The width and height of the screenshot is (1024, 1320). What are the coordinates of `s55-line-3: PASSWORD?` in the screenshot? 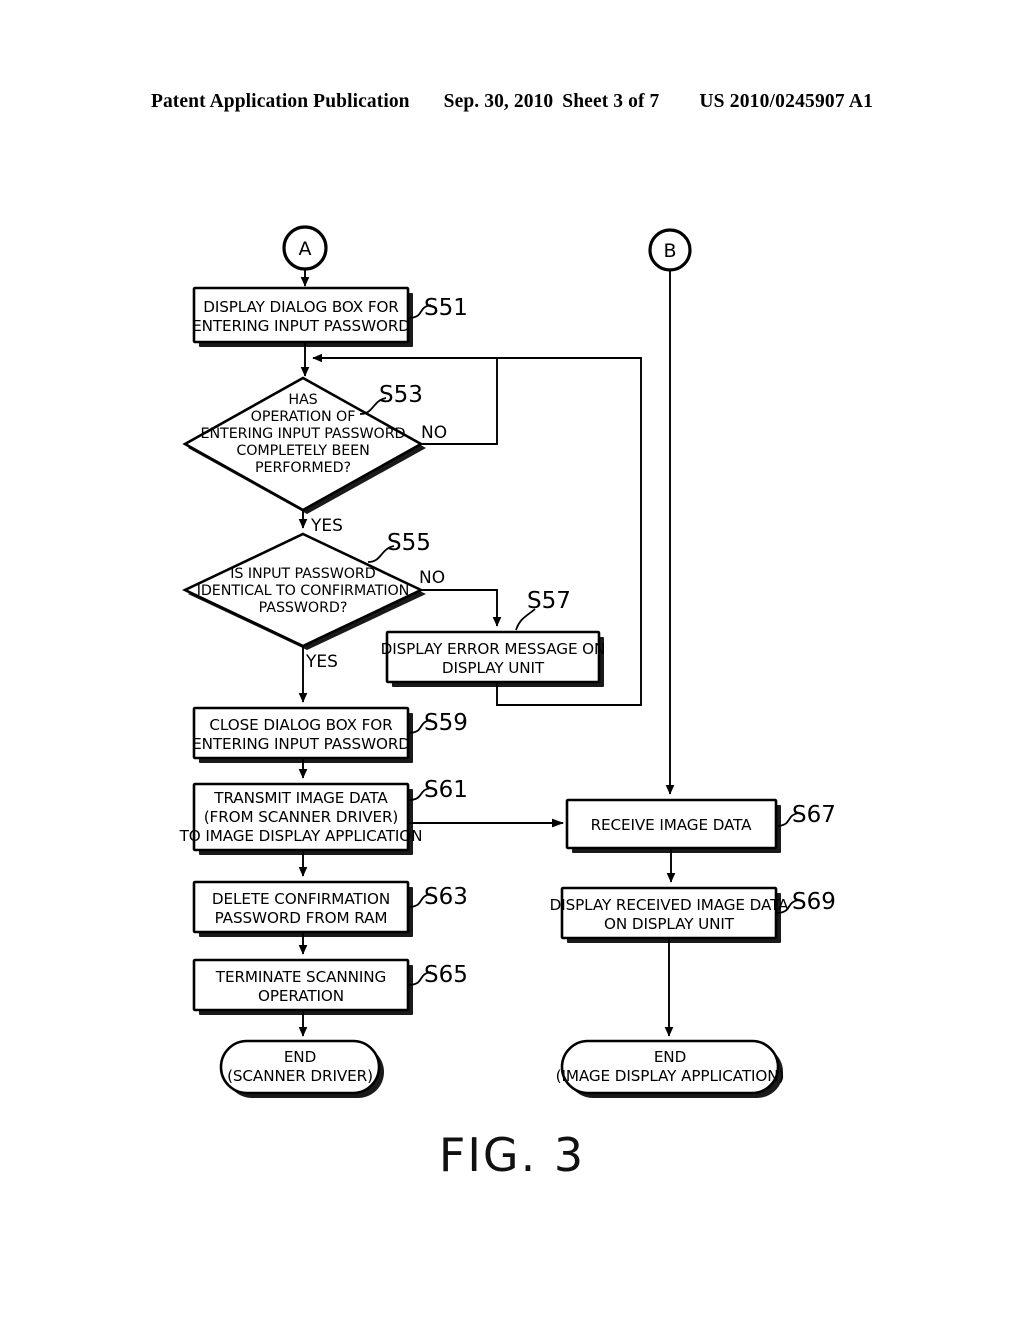 It's located at (303, 608).